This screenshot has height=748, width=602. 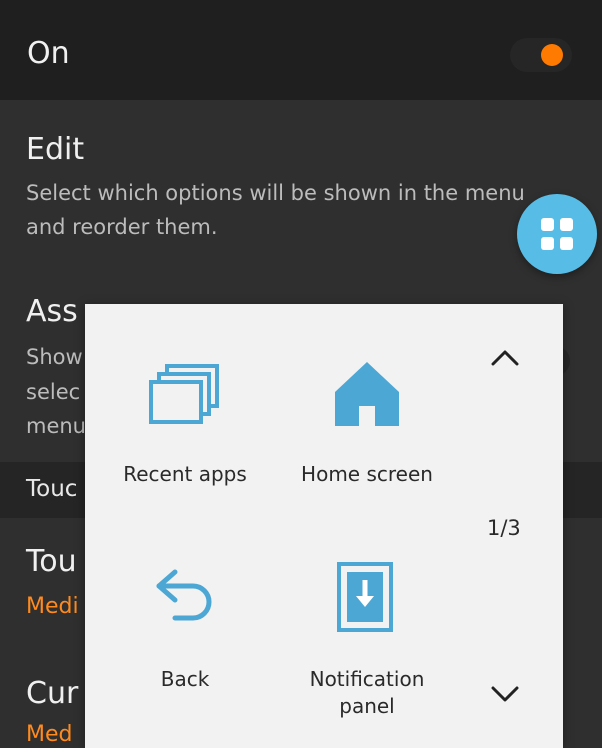 What do you see at coordinates (365, 597) in the screenshot?
I see `notification-panel-icon` at bounding box center [365, 597].